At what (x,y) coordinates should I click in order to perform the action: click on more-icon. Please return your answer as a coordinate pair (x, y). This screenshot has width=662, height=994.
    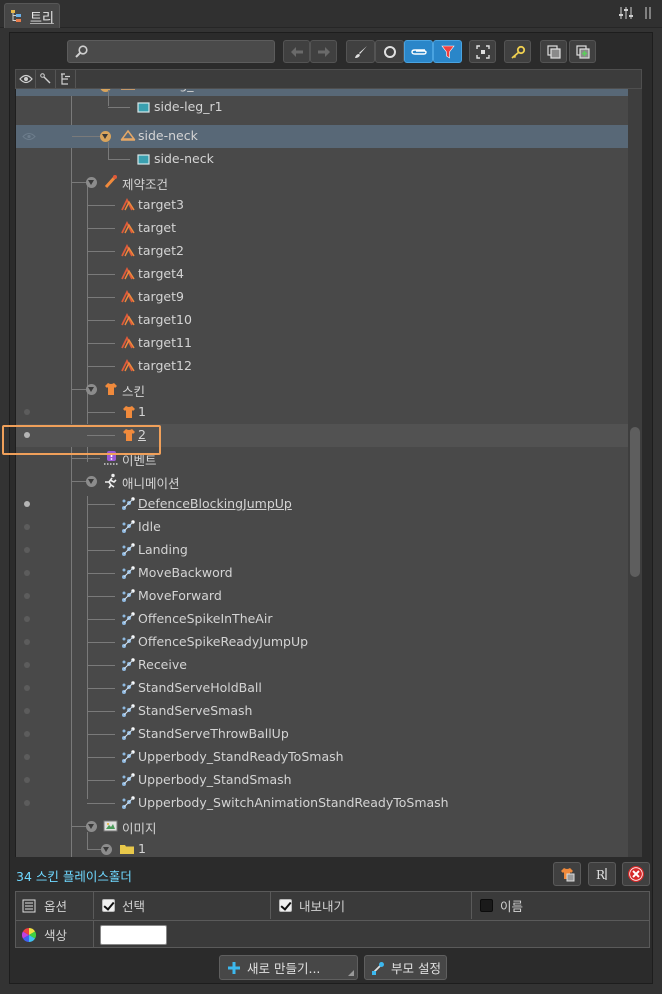
    Looking at the image, I should click on (649, 13).